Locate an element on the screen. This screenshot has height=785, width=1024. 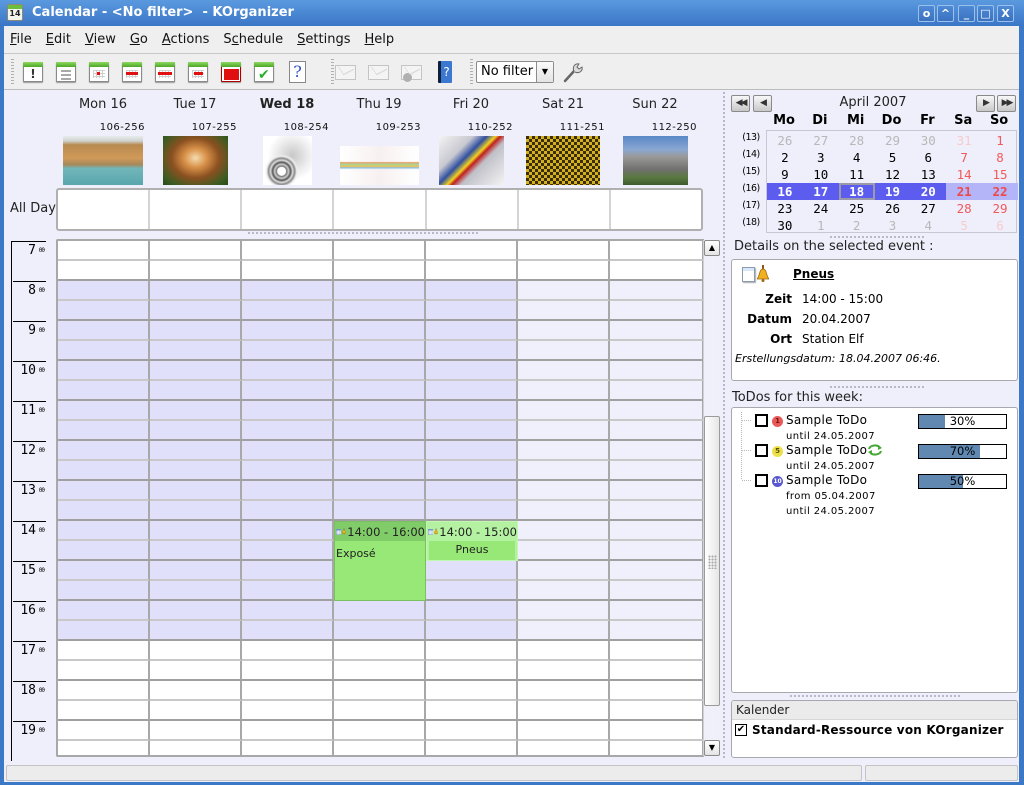
send-invitation-button is located at coordinates (345, 72).